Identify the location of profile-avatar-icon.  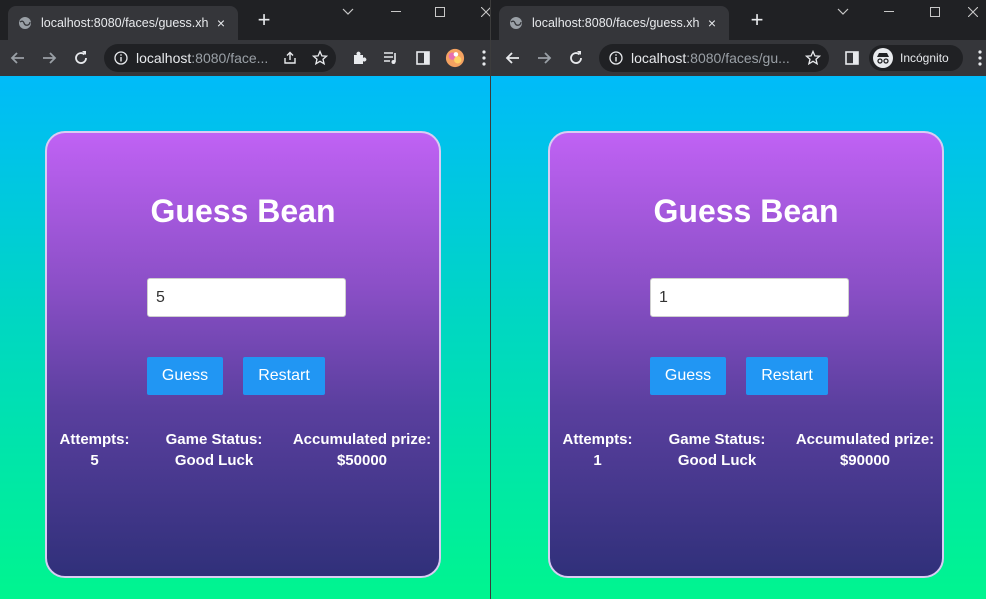
(455, 58).